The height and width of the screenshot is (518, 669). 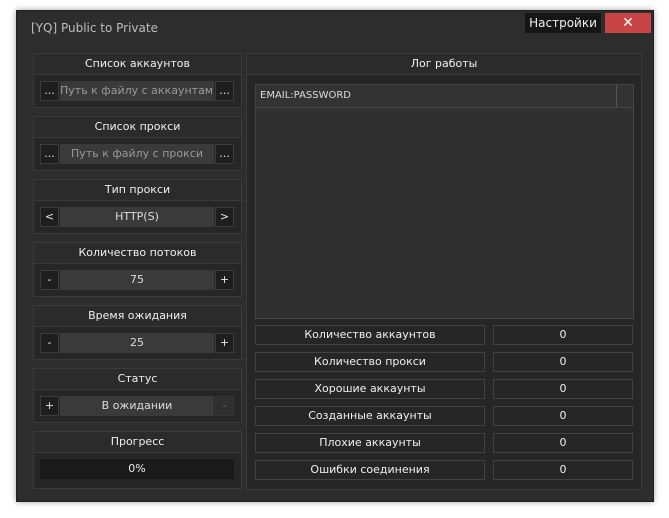 I want to click on proxy-type-row: < HTTP(S) >, so click(x=137, y=217).